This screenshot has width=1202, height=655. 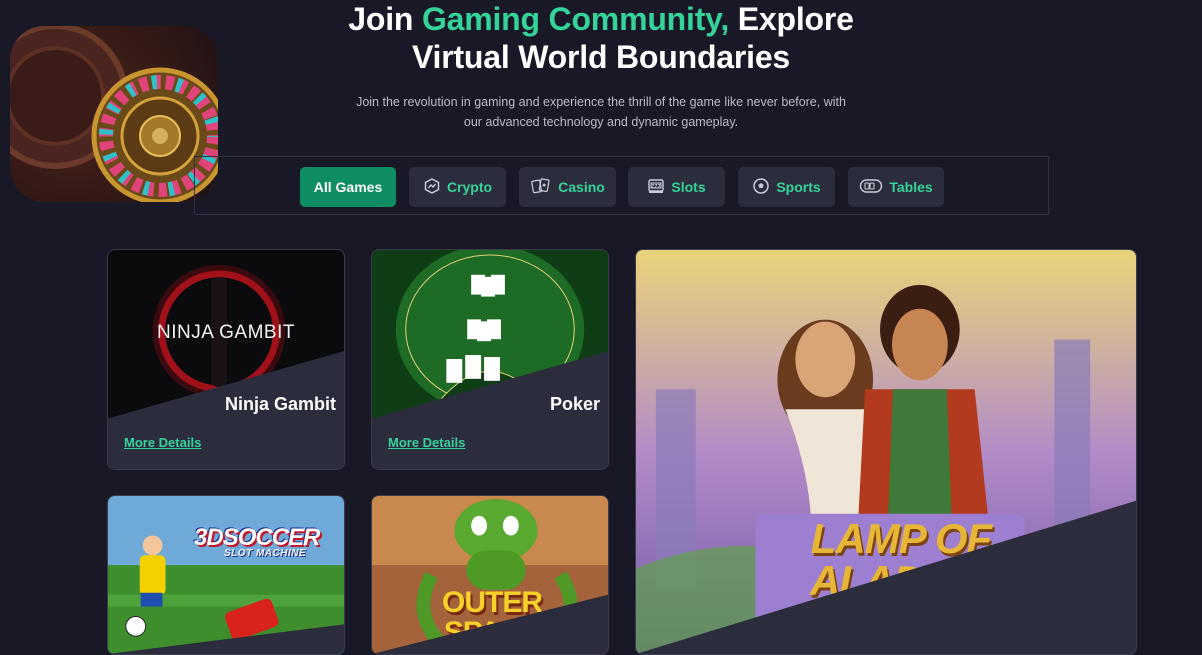 I want to click on game-card-poker: Poker More Details, so click(x=490, y=359).